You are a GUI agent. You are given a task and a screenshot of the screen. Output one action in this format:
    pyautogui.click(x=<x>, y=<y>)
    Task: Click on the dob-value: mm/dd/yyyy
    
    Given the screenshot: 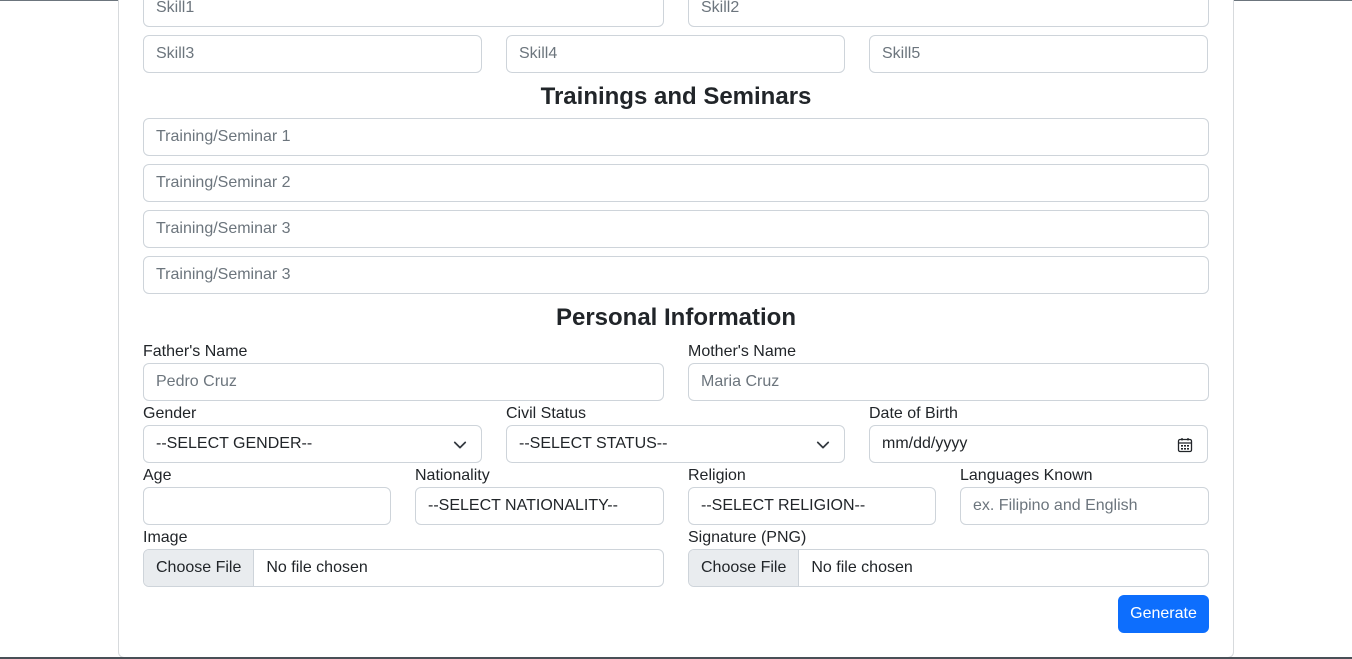 What is the action you would take?
    pyautogui.click(x=925, y=443)
    